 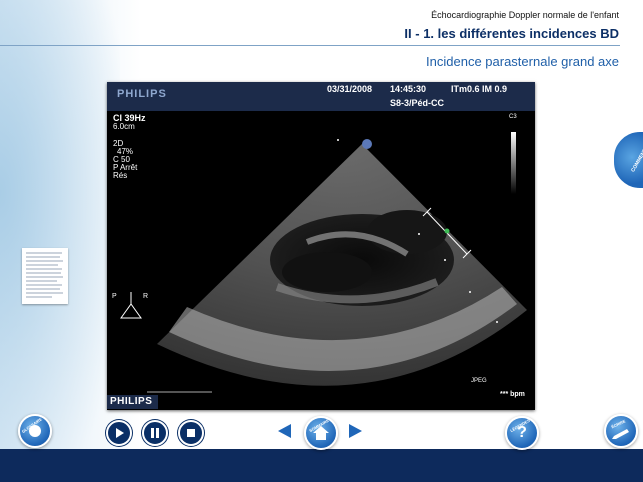 I want to click on play-icon, so click(x=120, y=433).